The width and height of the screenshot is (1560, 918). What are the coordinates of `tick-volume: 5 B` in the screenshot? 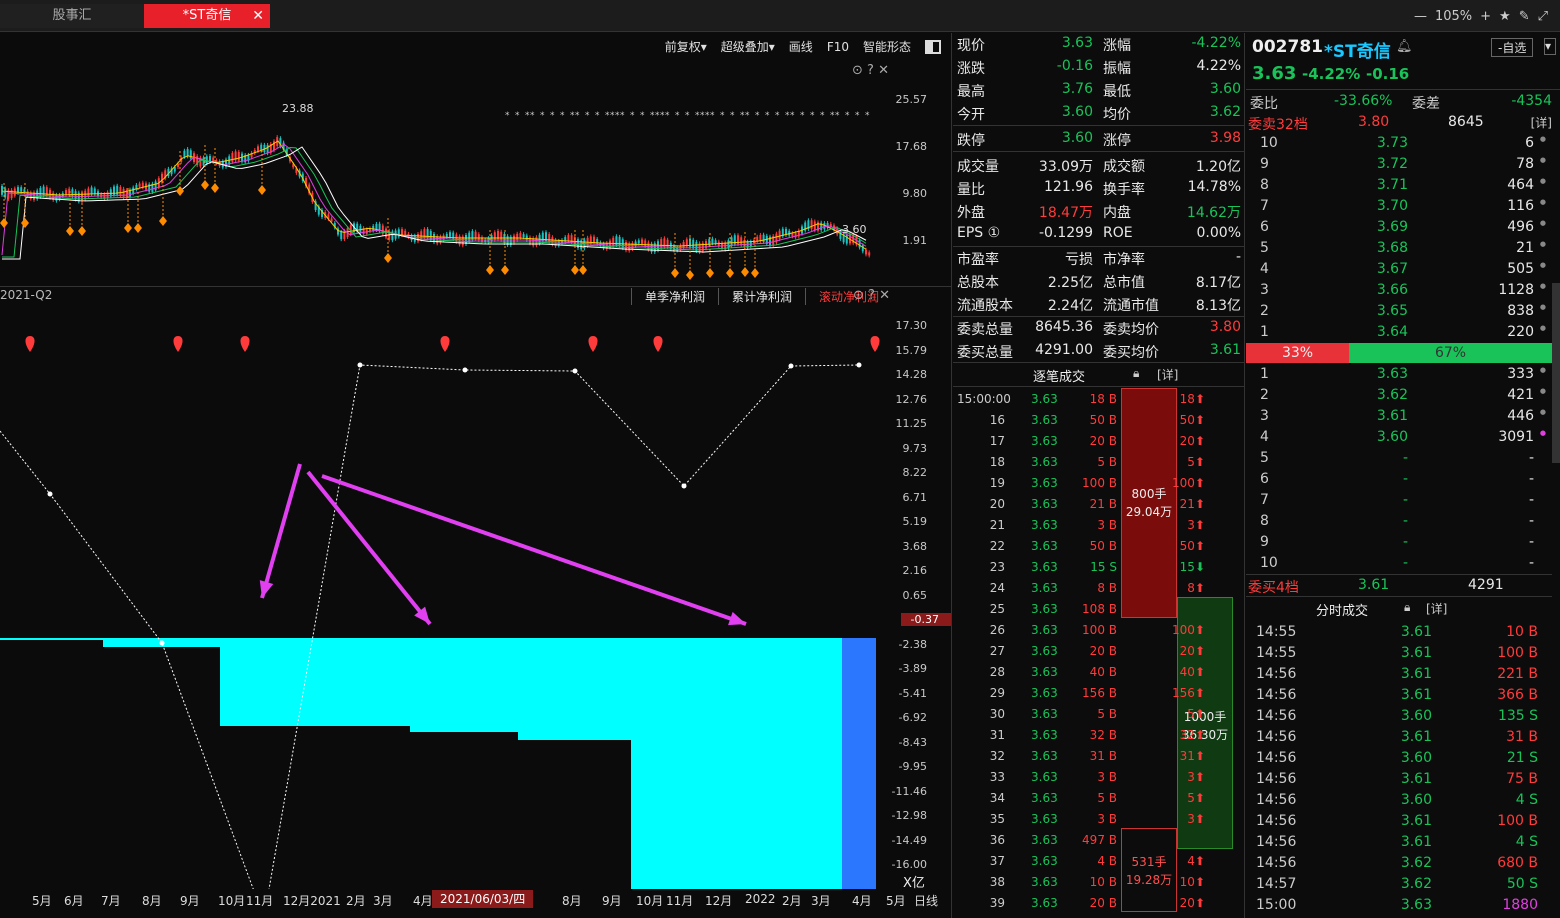 It's located at (1107, 798).